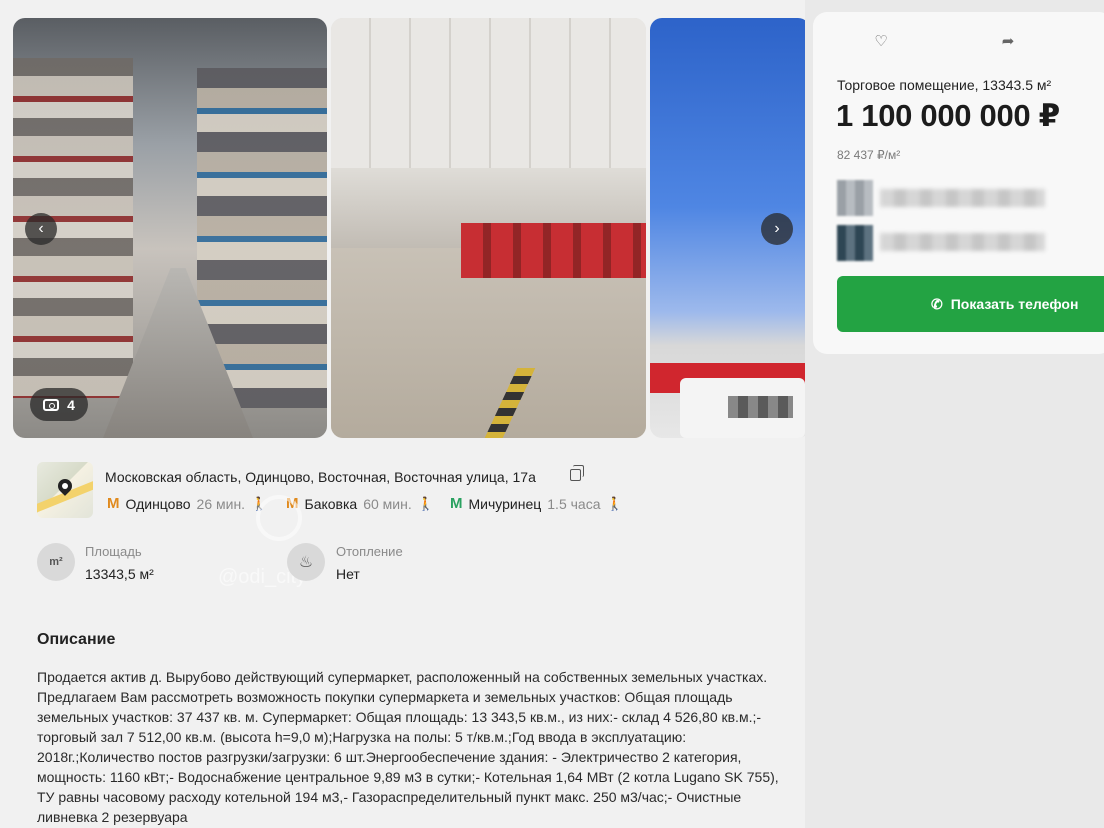 The height and width of the screenshot is (828, 1104). I want to click on phone-icon: ✆, so click(937, 303).